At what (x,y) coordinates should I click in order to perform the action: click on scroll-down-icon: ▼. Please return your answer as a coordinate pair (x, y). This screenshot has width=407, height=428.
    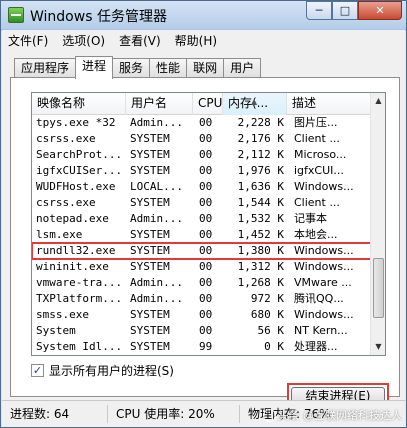
    Looking at the image, I should click on (378, 347).